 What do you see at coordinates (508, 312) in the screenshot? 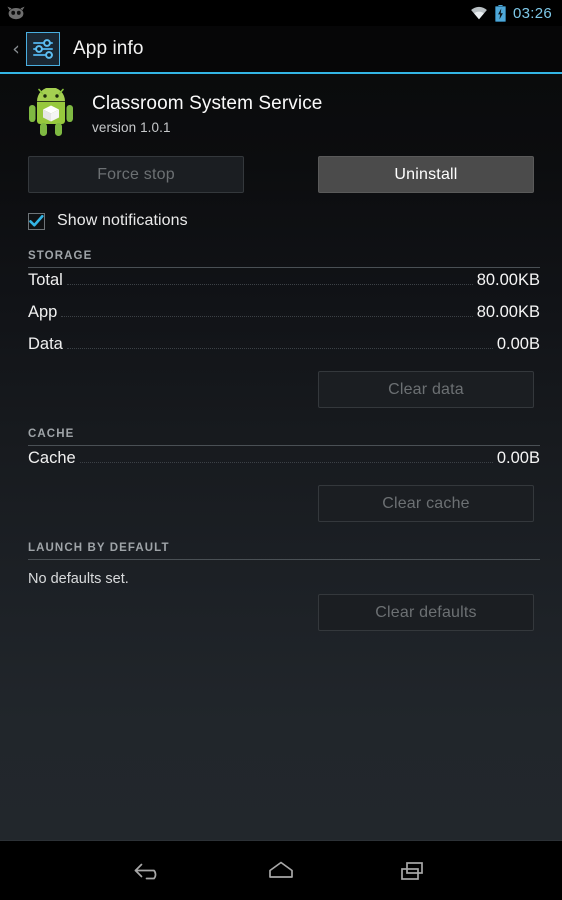
I see `storage-app-value: 80.00KB` at bounding box center [508, 312].